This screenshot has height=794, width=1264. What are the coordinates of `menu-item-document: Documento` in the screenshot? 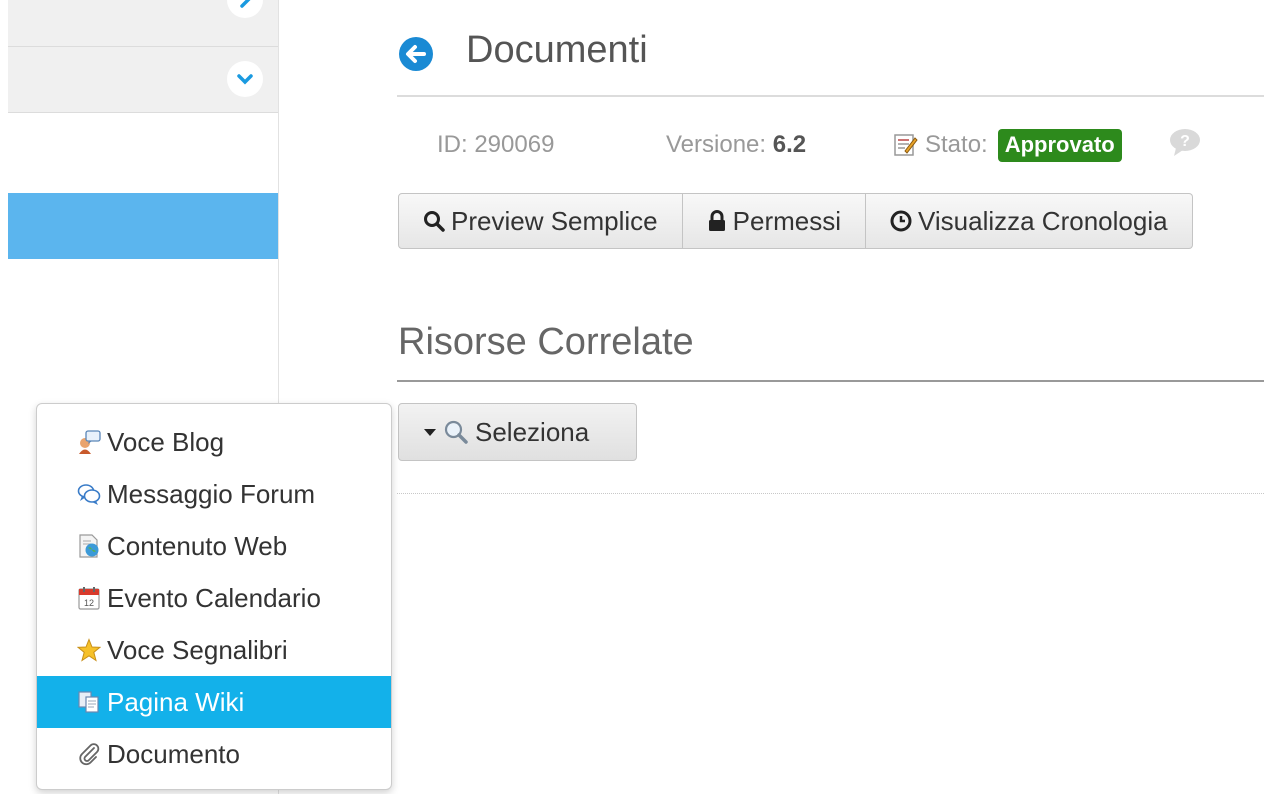 It's located at (214, 754).